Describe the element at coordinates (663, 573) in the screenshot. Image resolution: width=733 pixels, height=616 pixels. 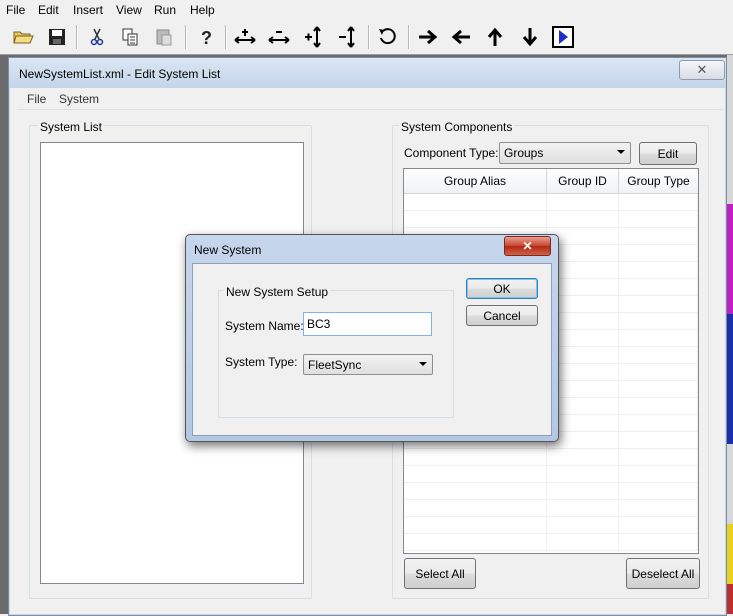
I see `deselect-all-button: Deselect All` at that location.